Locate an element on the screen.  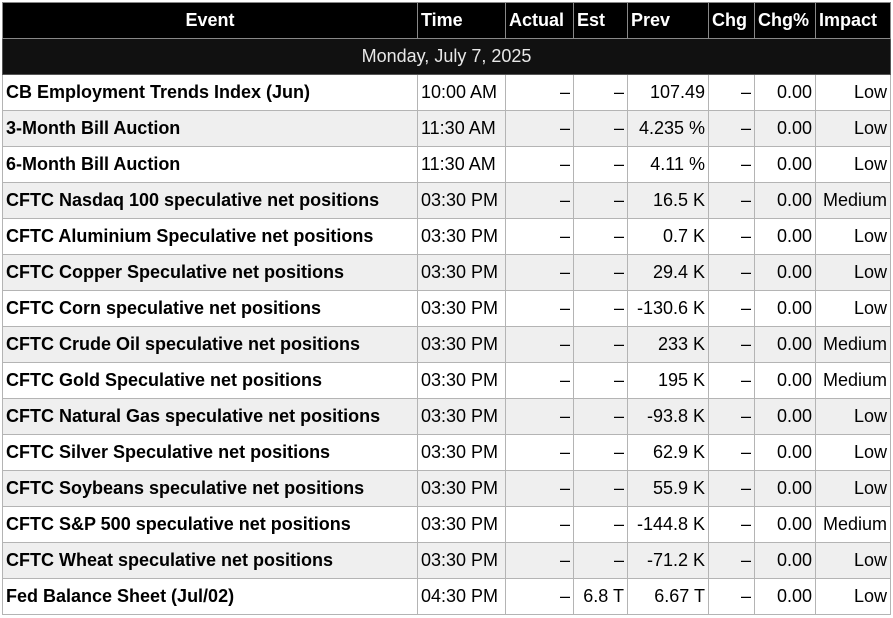
previous-value: -71.2 K is located at coordinates (668, 560).